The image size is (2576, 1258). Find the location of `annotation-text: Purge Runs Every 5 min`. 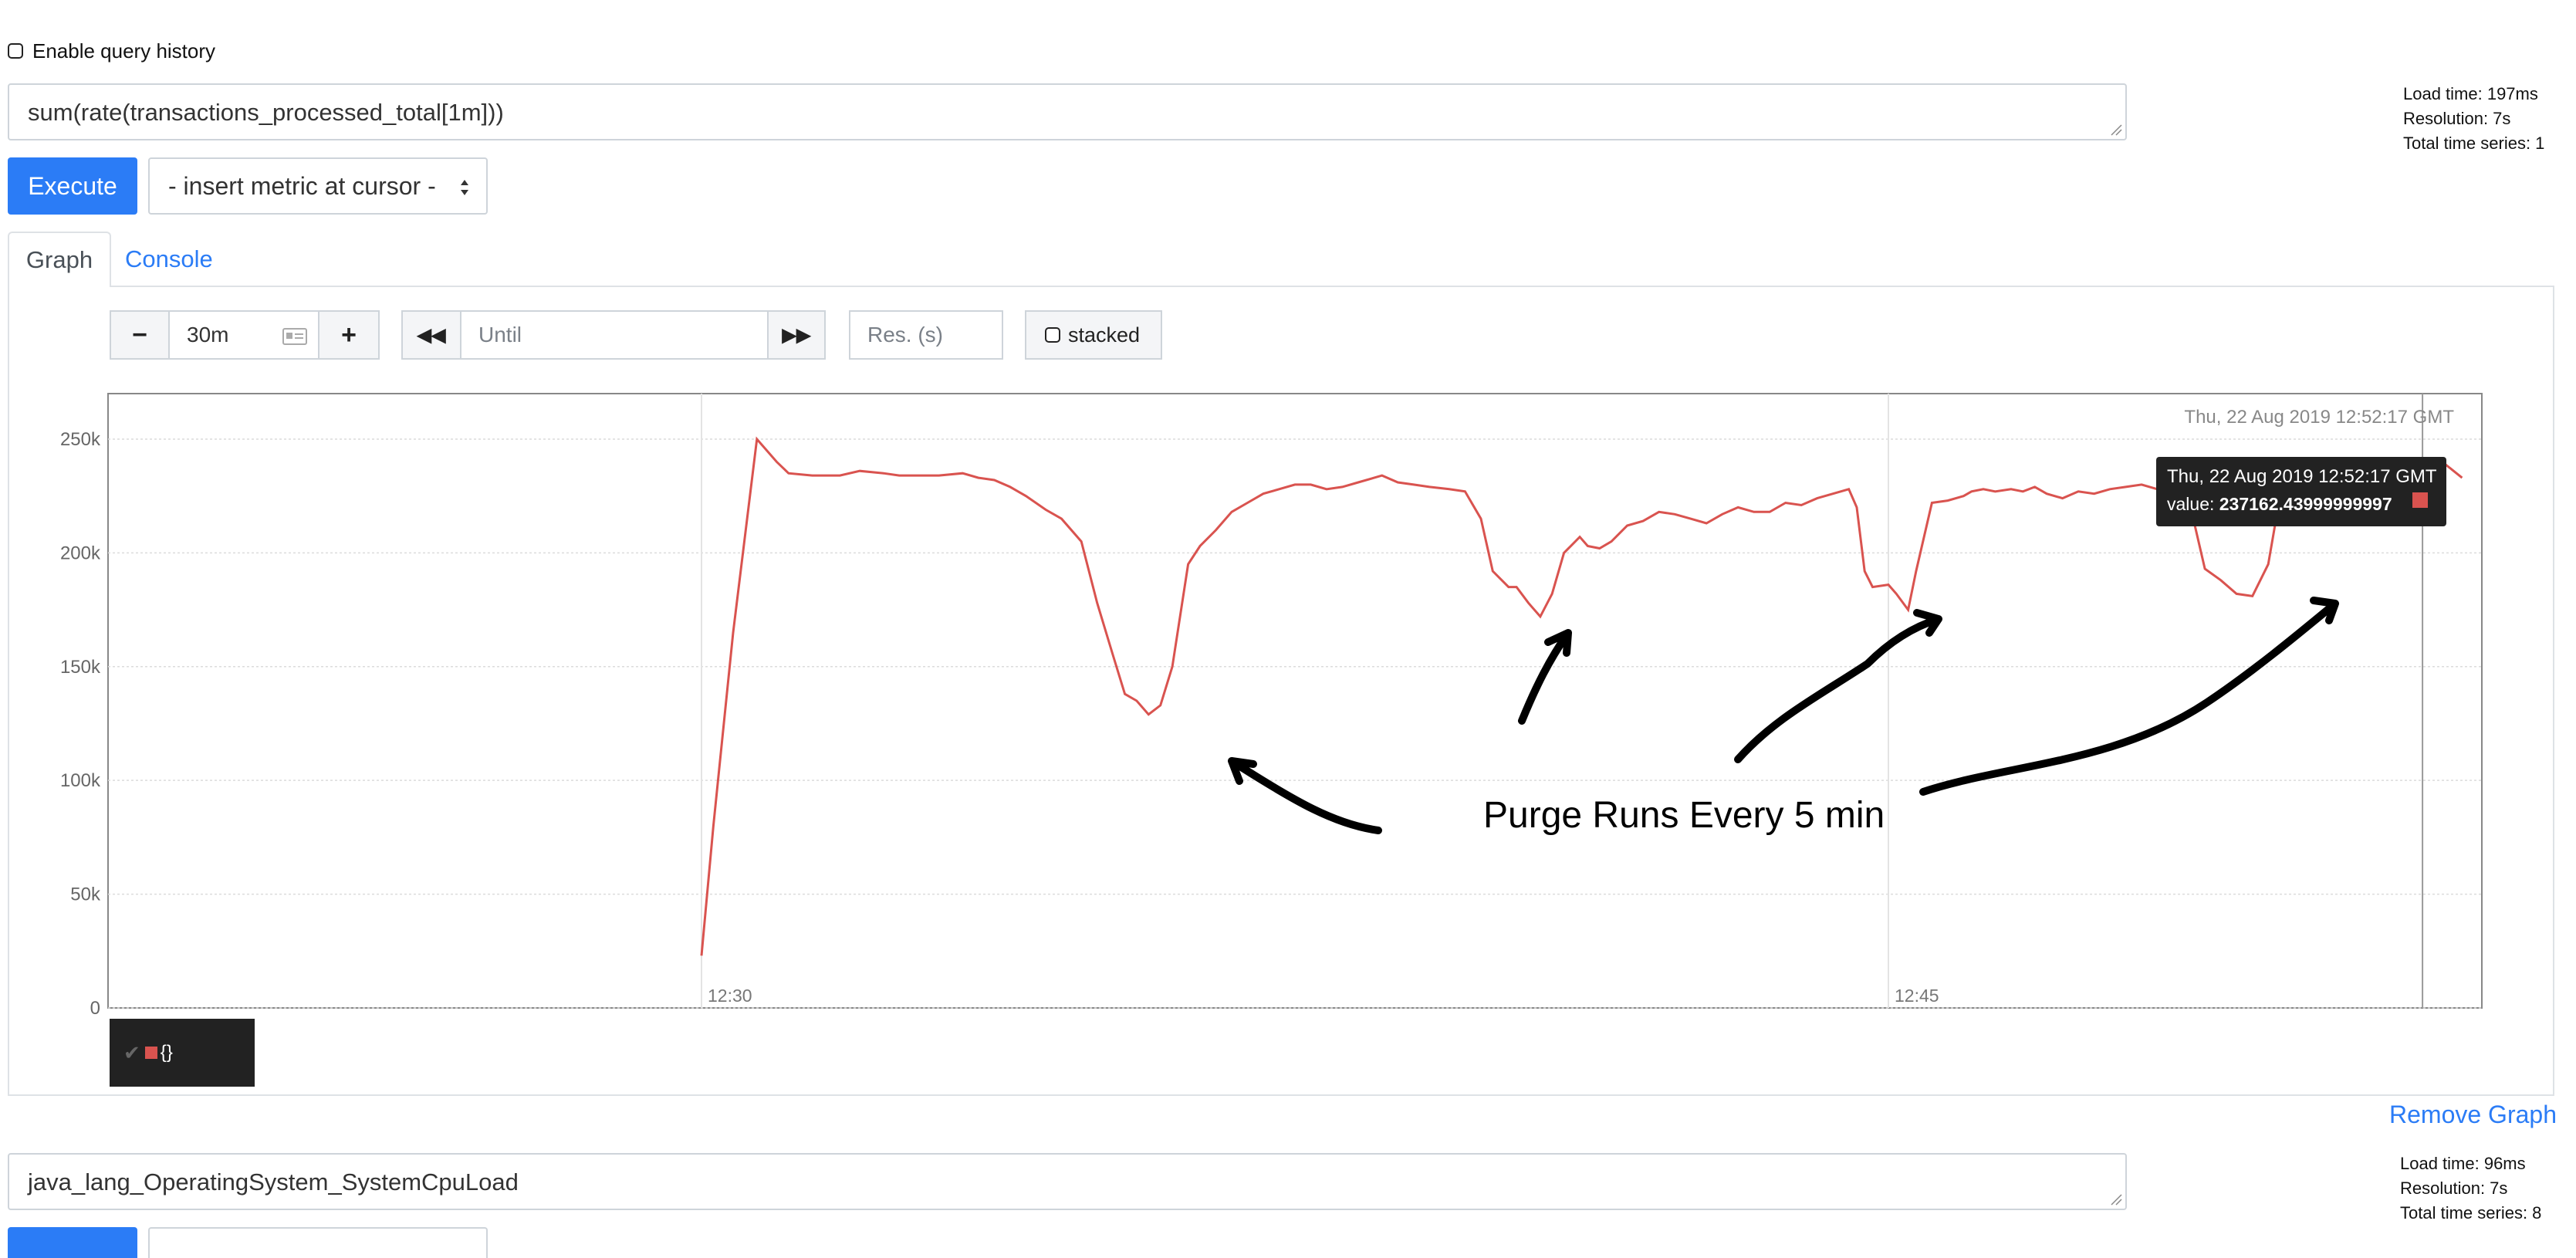

annotation-text: Purge Runs Every 5 min is located at coordinates (1684, 815).